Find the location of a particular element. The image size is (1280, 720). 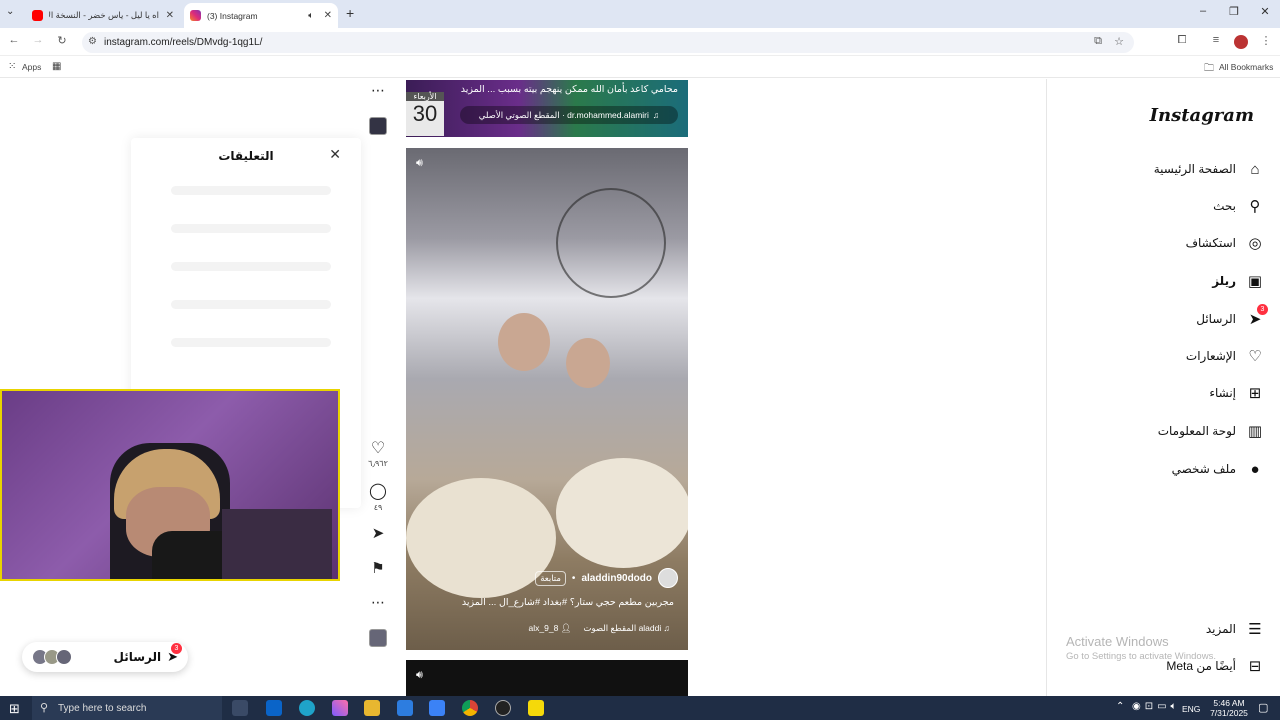

avatar-icon: ● is located at coordinates (1255, 469).